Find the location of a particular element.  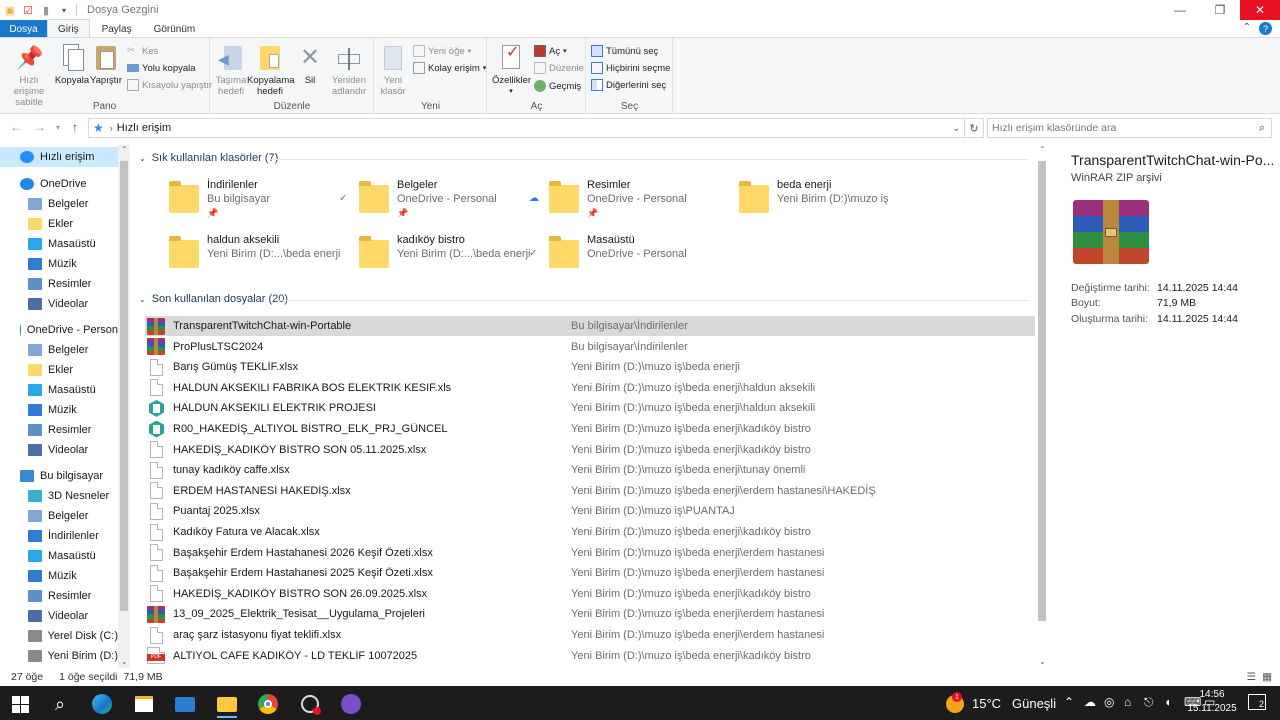

nav-scroll-down-icon: ⌄ is located at coordinates (124, 661).